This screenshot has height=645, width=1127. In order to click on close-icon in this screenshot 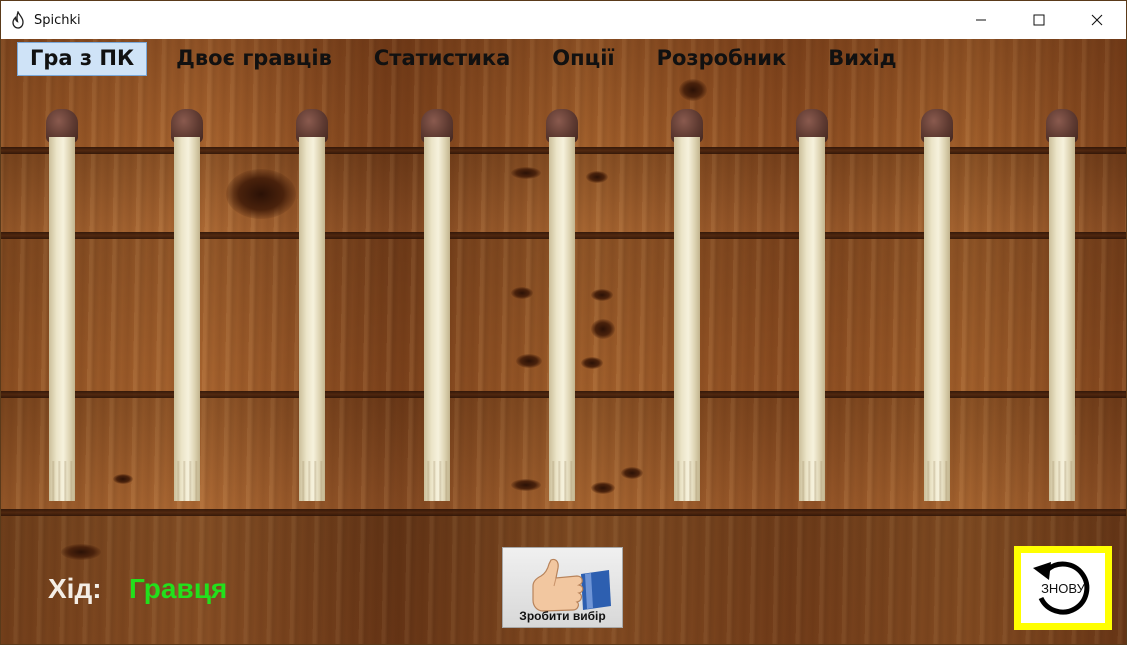, I will do `click(1097, 20)`.